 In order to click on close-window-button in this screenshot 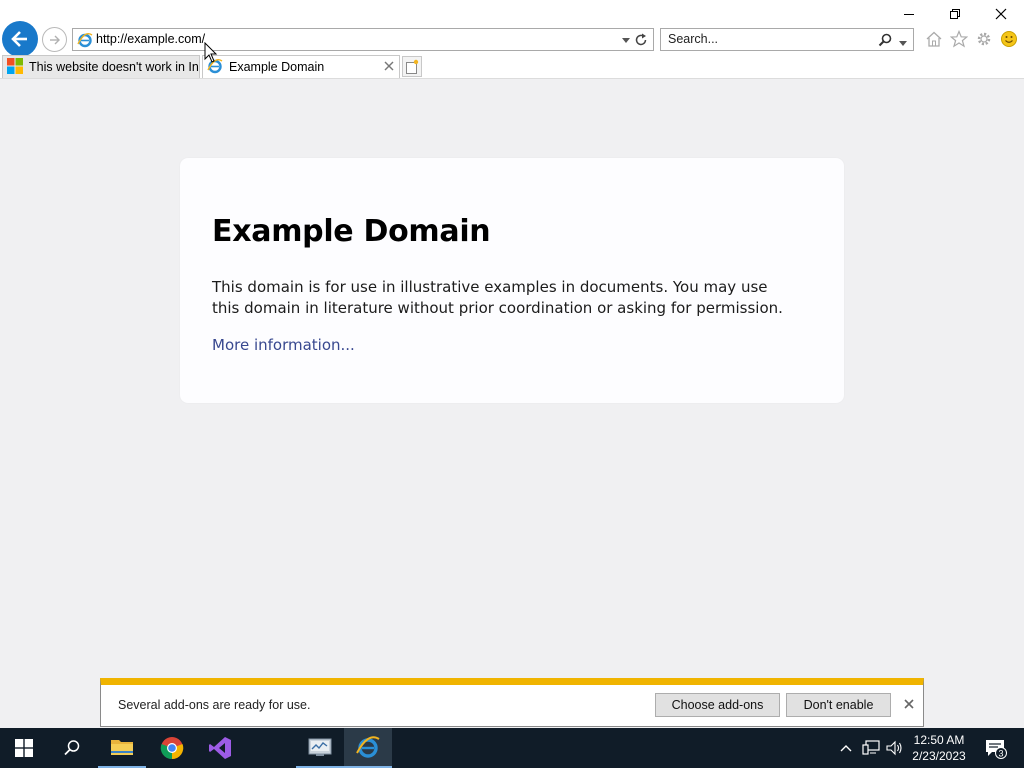, I will do `click(1001, 14)`.